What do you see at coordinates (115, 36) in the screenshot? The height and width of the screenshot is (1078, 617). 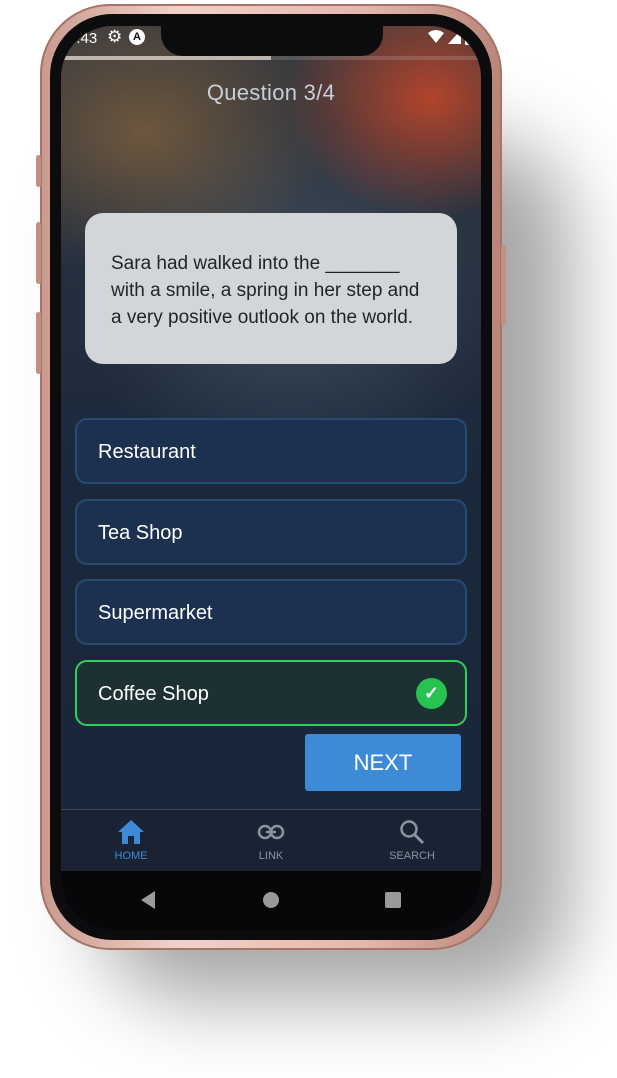 I see `gear-icon: ⚙` at bounding box center [115, 36].